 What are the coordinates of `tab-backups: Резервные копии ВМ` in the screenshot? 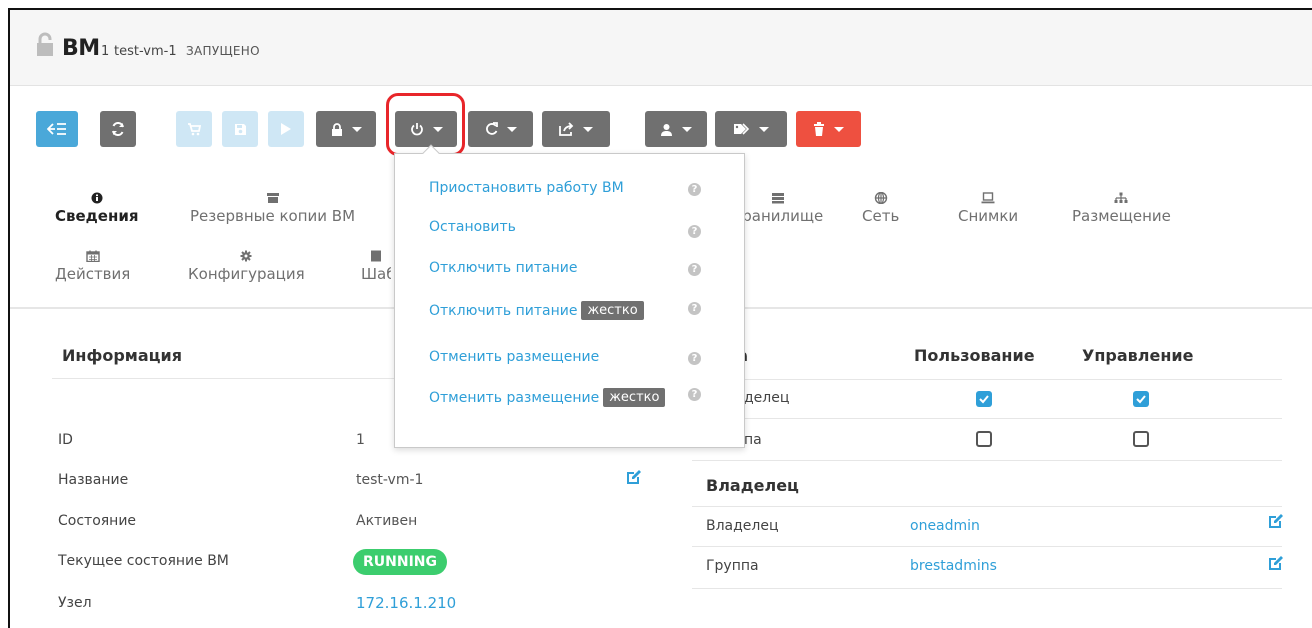 It's located at (272, 208).